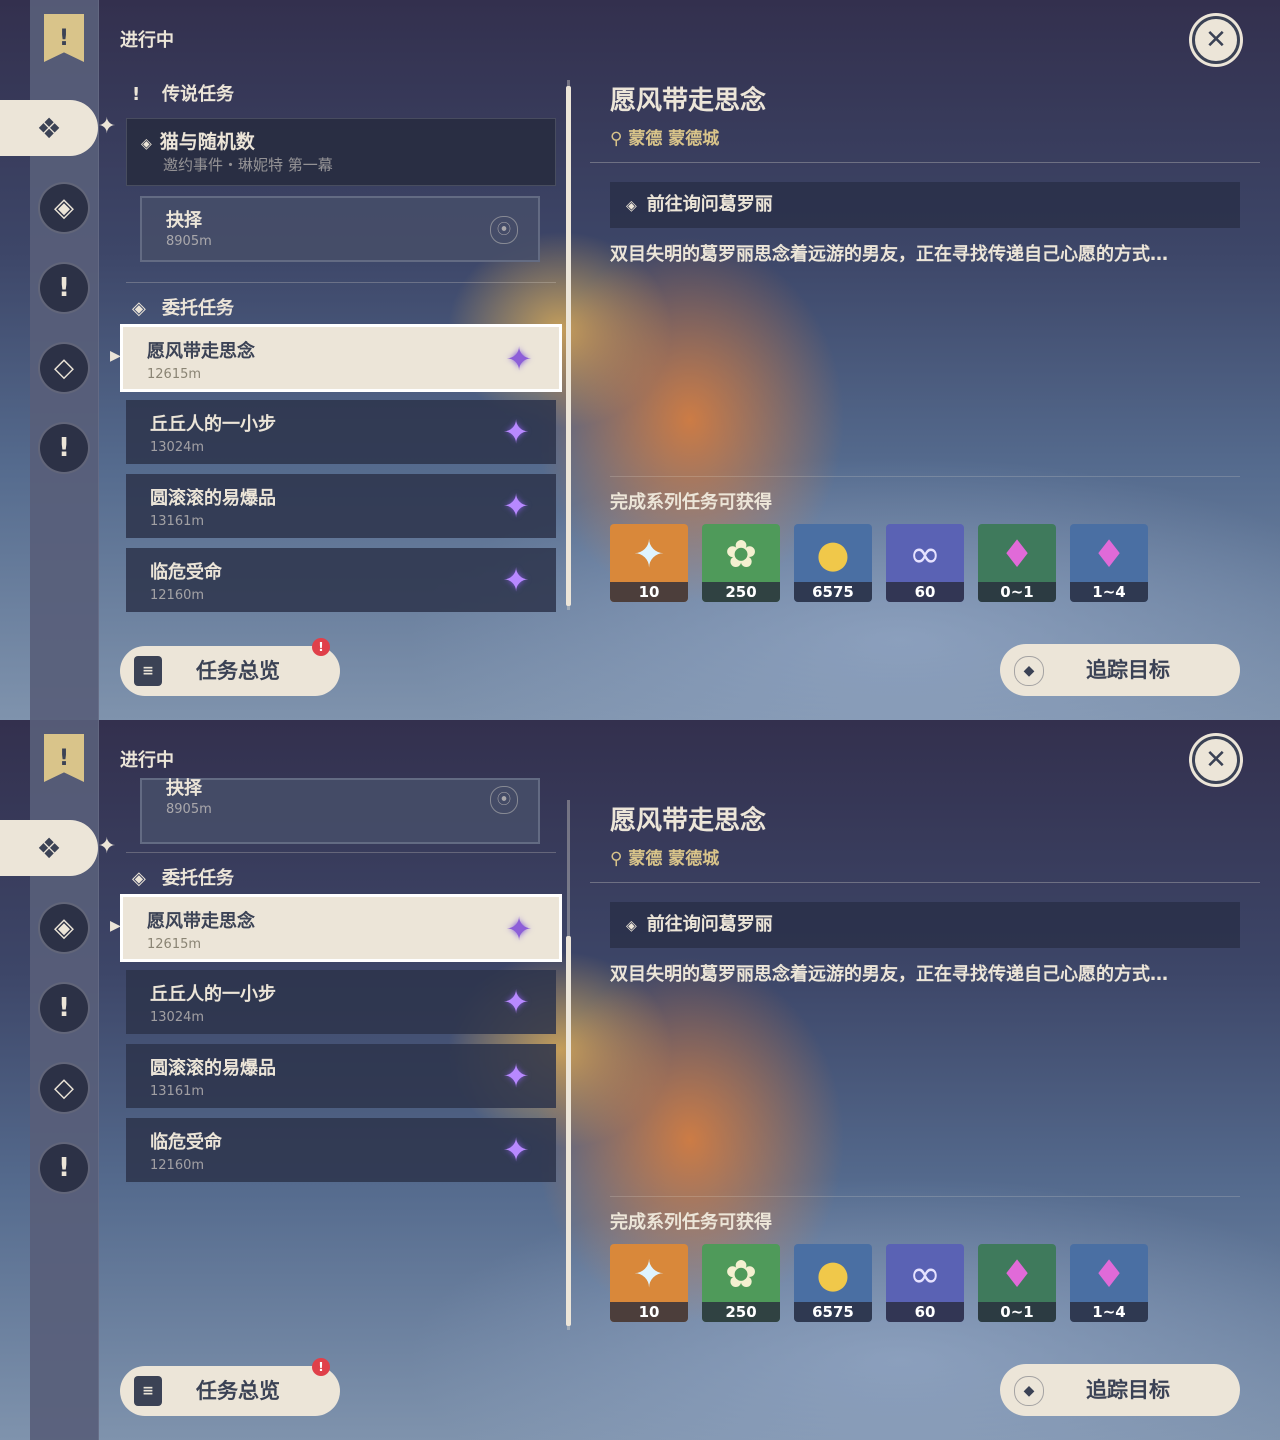  I want to click on close-icon: ✕, so click(1216, 40).